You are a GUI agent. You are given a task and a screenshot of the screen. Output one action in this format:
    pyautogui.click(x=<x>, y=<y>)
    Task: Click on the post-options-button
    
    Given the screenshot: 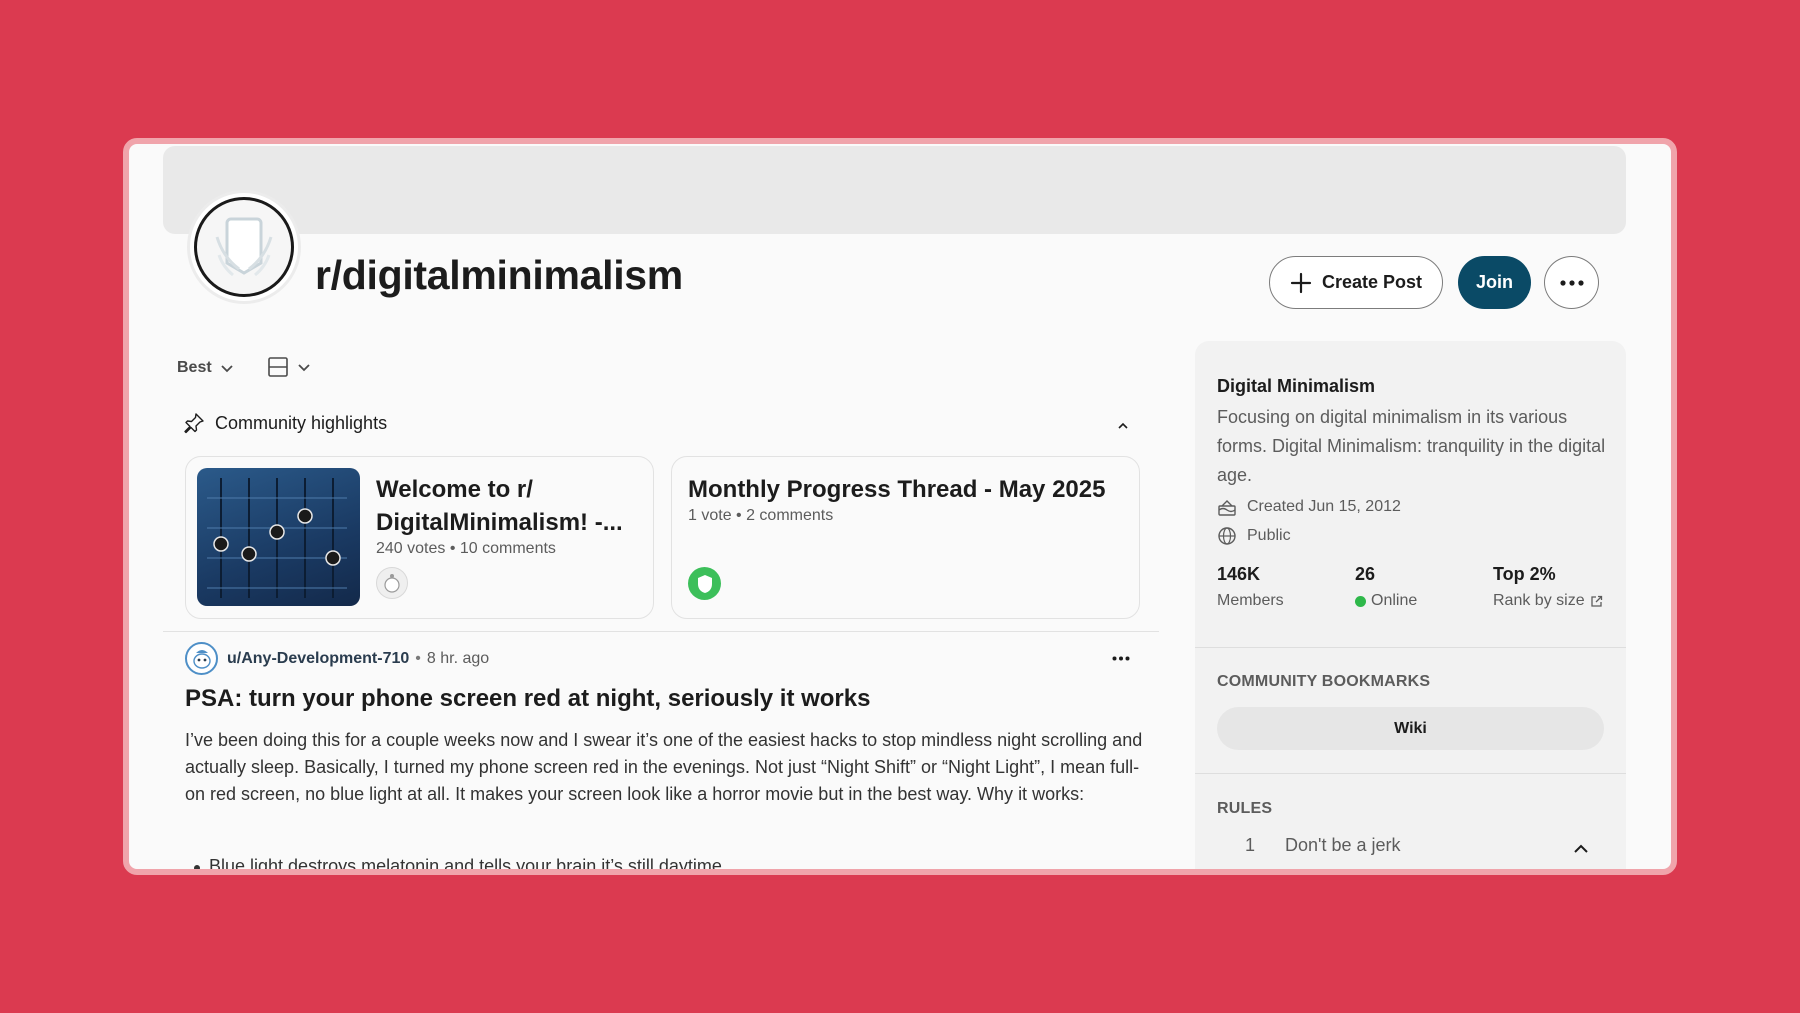 What is the action you would take?
    pyautogui.click(x=1121, y=657)
    